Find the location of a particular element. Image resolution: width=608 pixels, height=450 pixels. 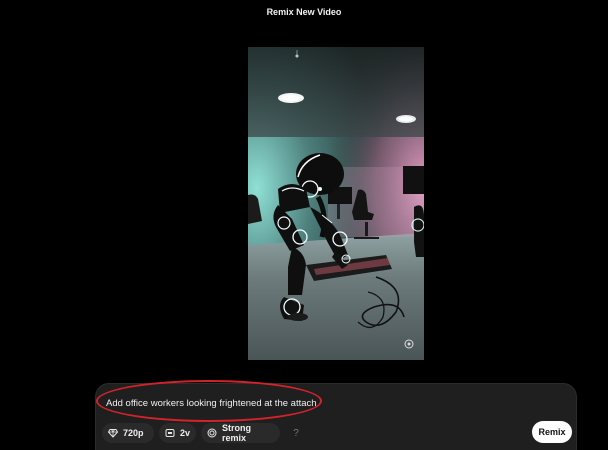

quality-selector: 720p is located at coordinates (128, 433).